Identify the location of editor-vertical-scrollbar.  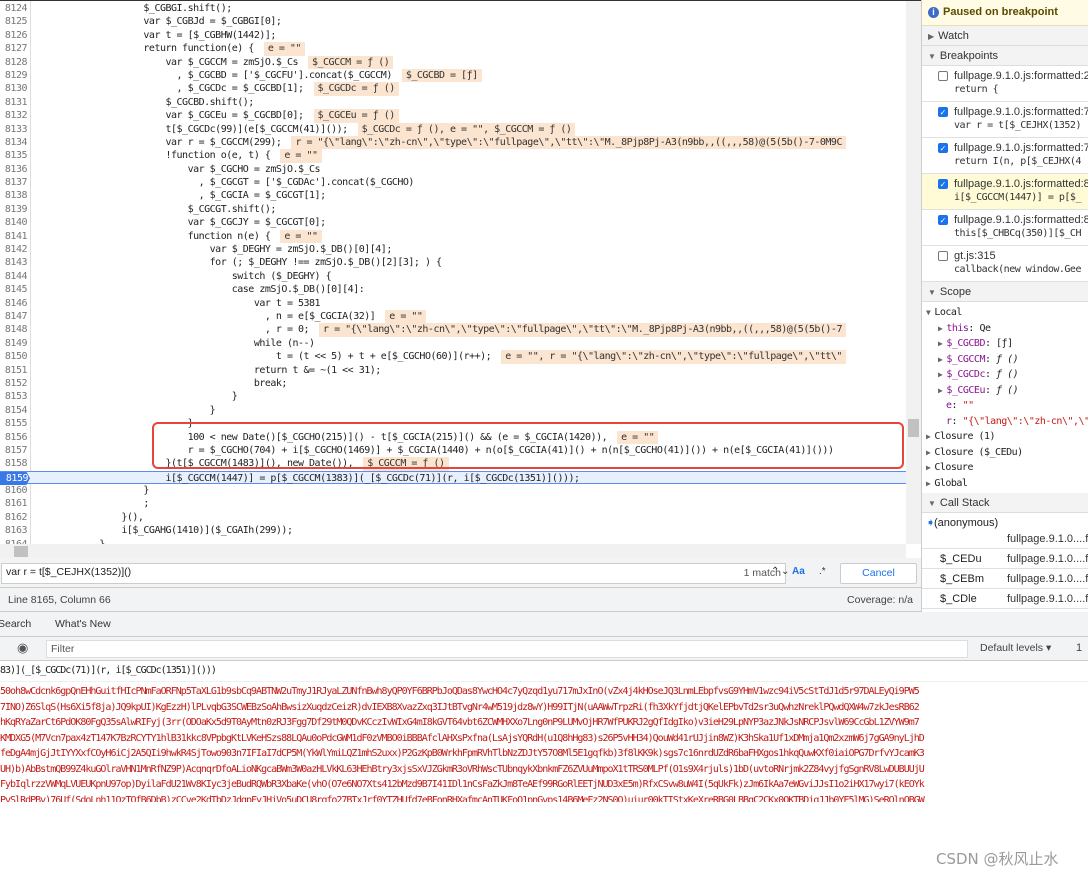
(913, 272).